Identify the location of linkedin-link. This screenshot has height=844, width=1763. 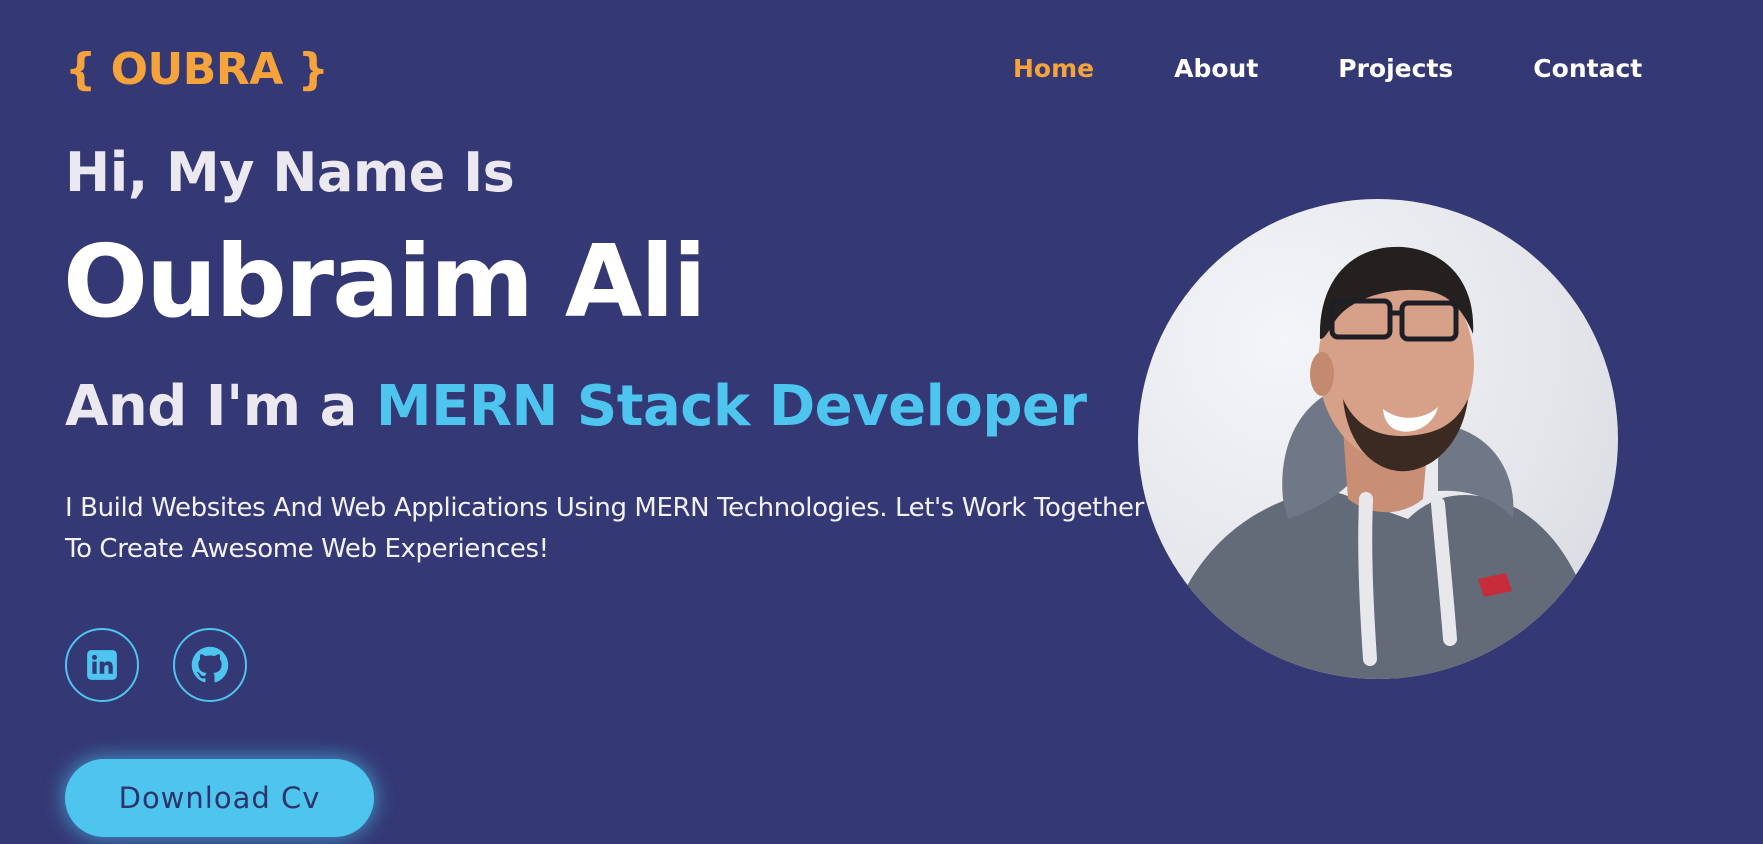
(102, 665).